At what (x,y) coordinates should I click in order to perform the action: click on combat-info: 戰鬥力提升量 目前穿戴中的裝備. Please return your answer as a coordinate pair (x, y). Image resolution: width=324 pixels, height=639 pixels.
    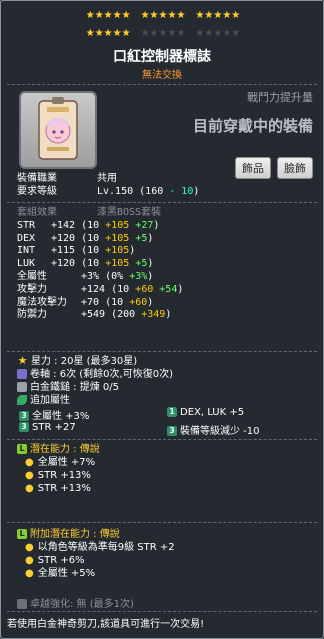
    Looking at the image, I should click on (253, 112).